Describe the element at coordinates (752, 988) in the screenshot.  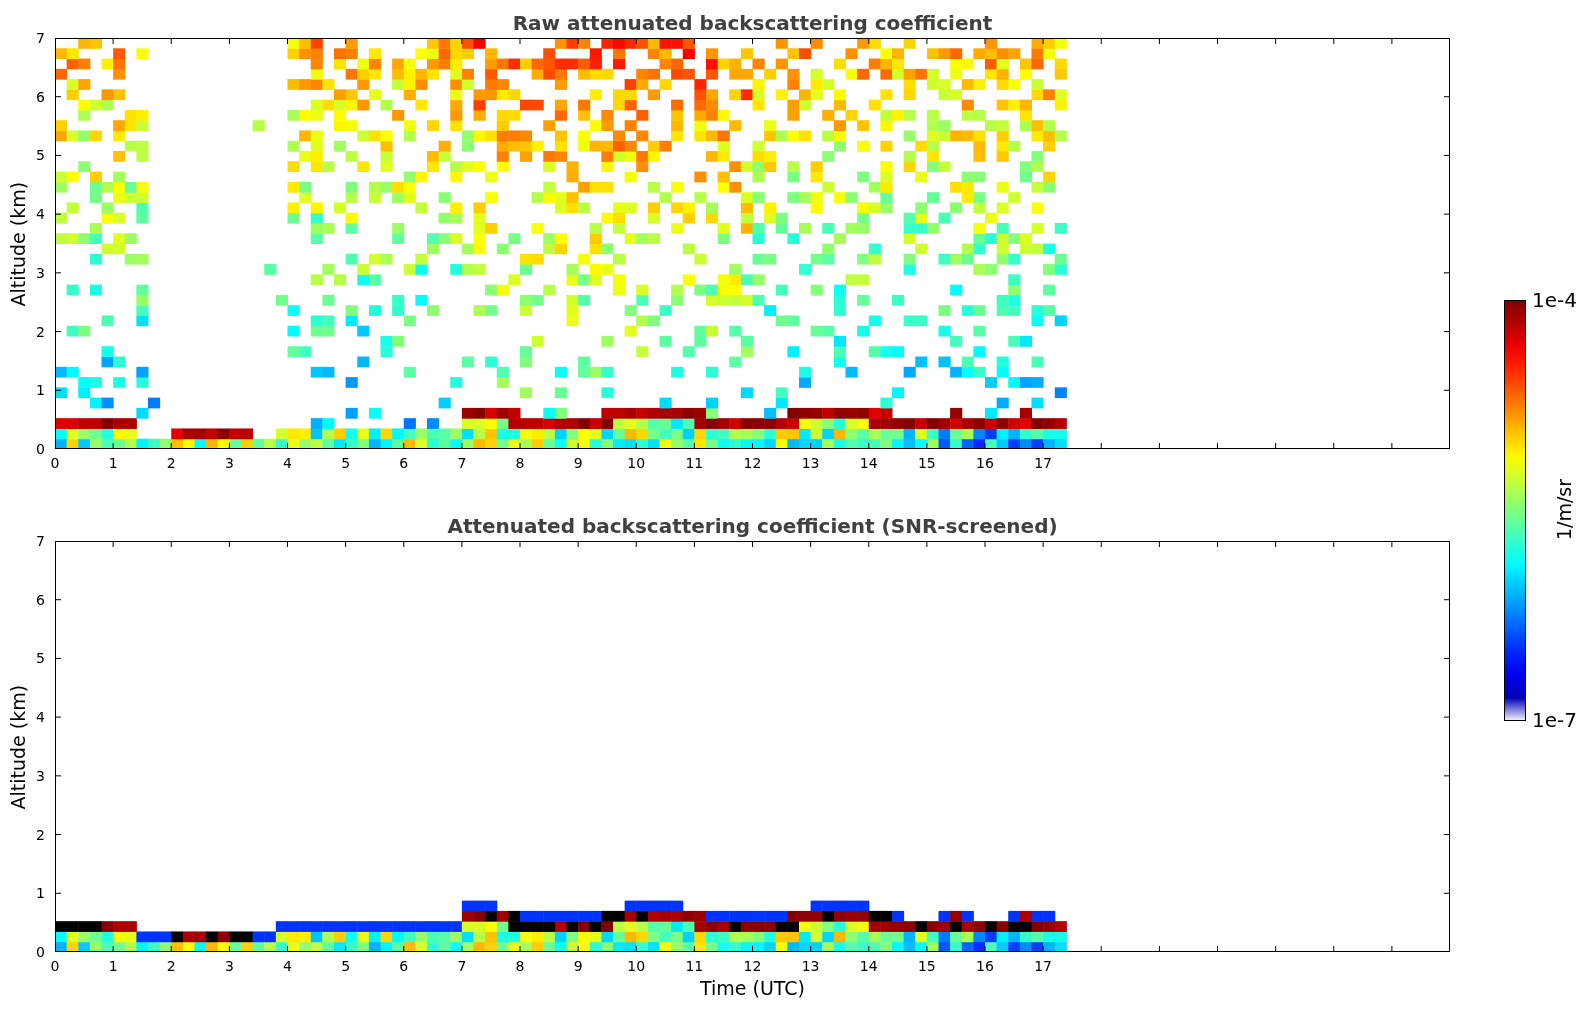
I see `axis-label: Time (UTC)` at that location.